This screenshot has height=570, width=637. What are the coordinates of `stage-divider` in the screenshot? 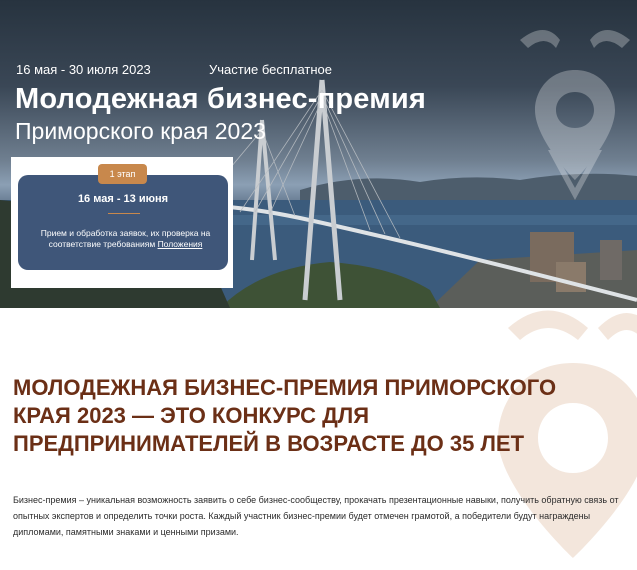 It's located at (124, 213).